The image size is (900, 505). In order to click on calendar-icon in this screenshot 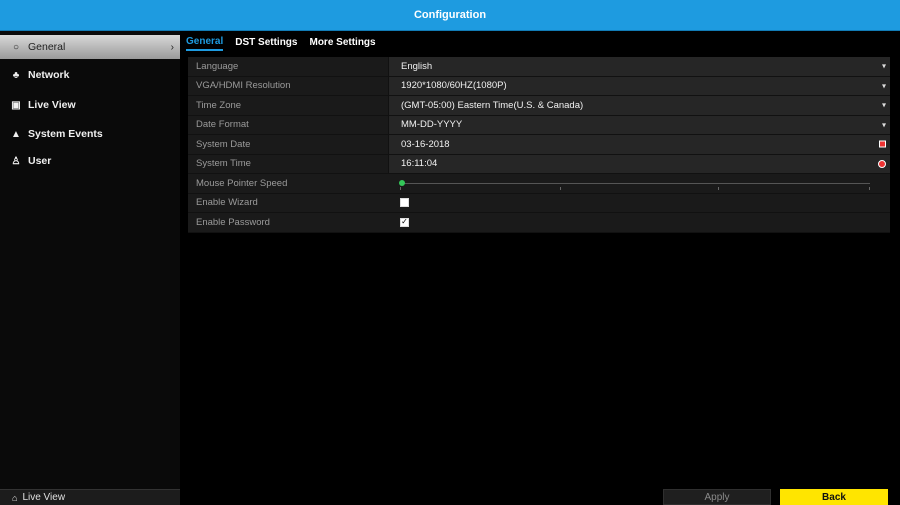, I will do `click(882, 144)`.